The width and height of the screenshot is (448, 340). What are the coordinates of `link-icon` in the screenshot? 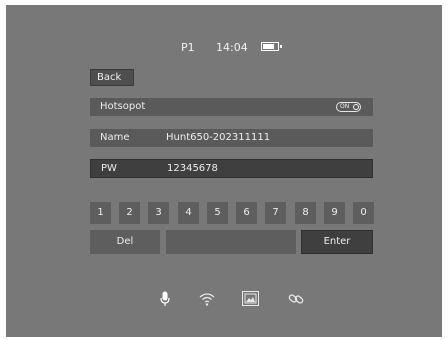 It's located at (296, 299).